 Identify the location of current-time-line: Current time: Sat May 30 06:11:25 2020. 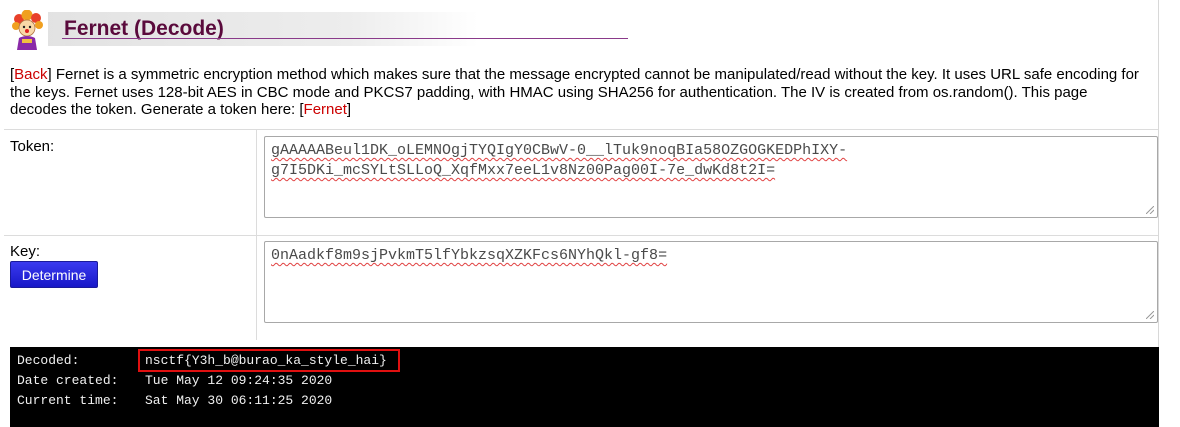
(174, 401).